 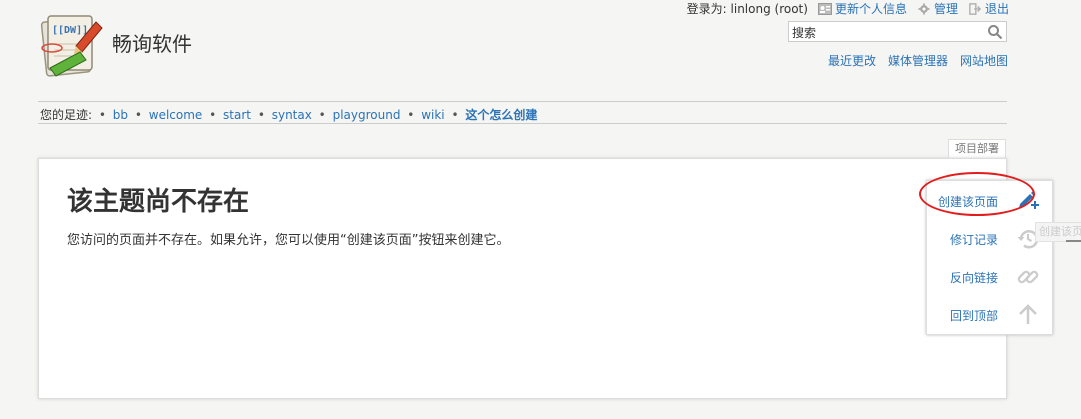 I want to click on back-to-top-button: 回到顶部, so click(x=990, y=315).